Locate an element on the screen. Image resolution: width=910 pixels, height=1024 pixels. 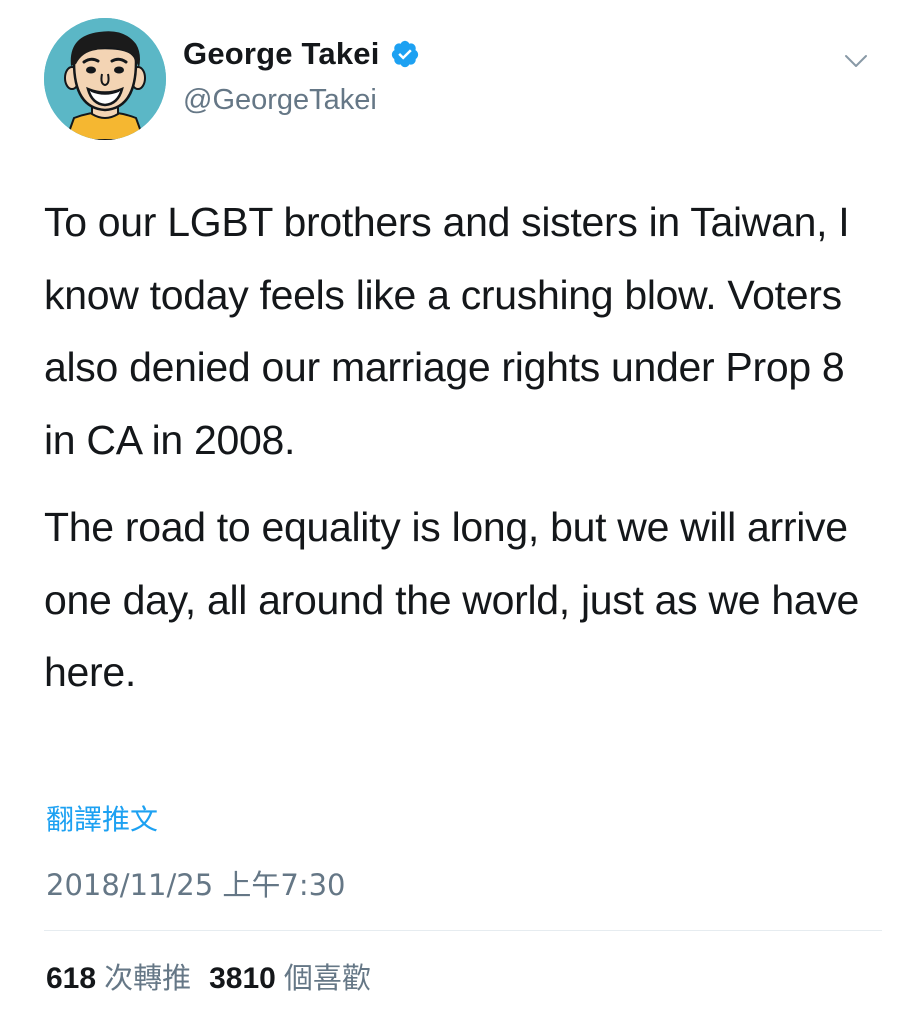
tweet-menu-button is located at coordinates (856, 61).